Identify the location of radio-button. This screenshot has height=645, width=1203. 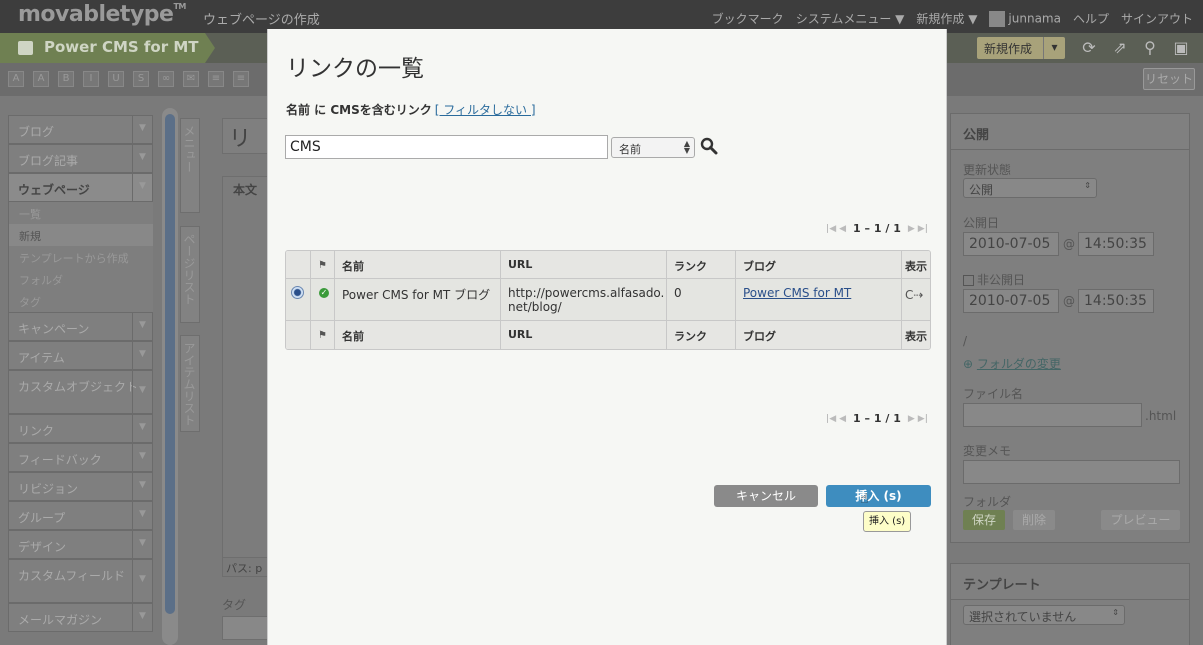
(297, 292).